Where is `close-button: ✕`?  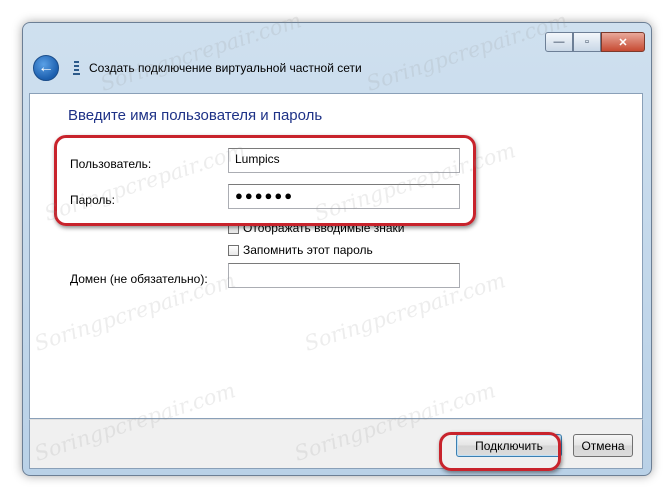 close-button: ✕ is located at coordinates (623, 42).